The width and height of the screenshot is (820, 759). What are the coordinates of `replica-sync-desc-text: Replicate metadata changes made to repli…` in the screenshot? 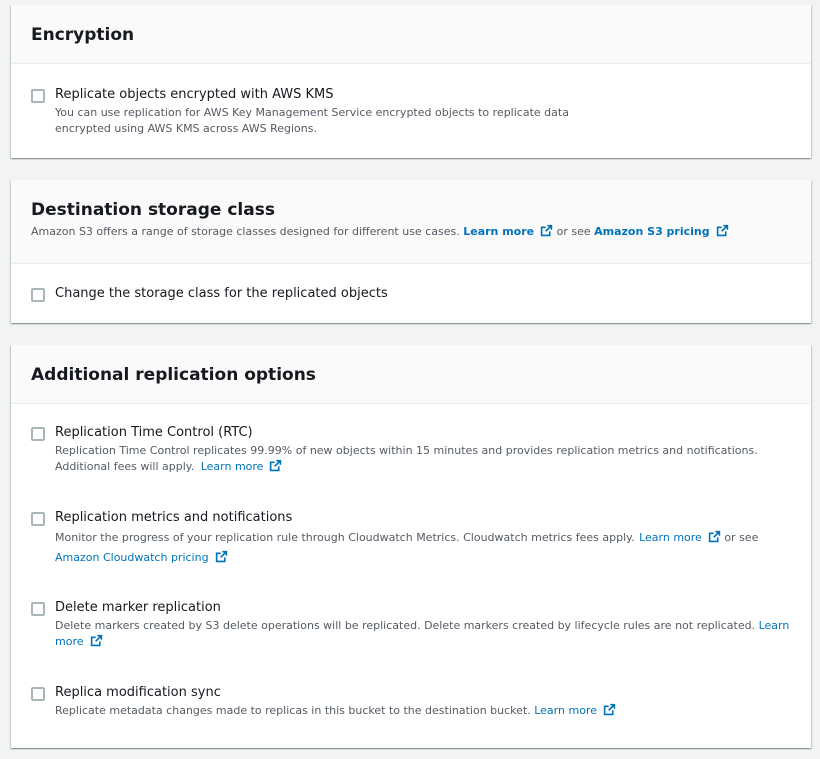 It's located at (293, 710).